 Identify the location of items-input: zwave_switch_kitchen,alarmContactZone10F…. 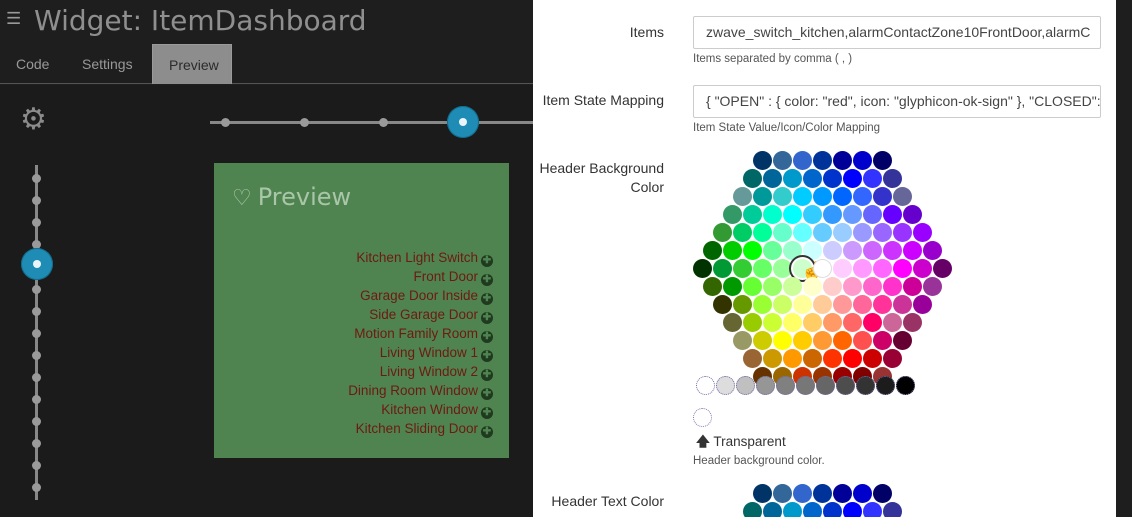
(897, 32).